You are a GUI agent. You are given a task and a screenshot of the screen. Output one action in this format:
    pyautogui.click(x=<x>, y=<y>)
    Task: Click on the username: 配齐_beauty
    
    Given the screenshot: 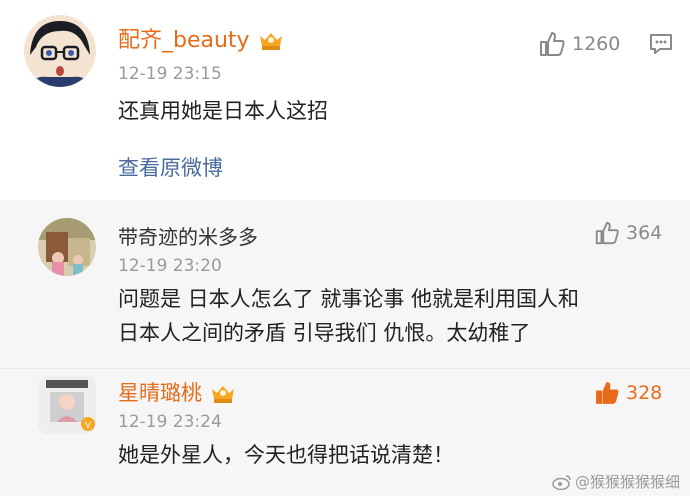 What is the action you would take?
    pyautogui.click(x=184, y=41)
    